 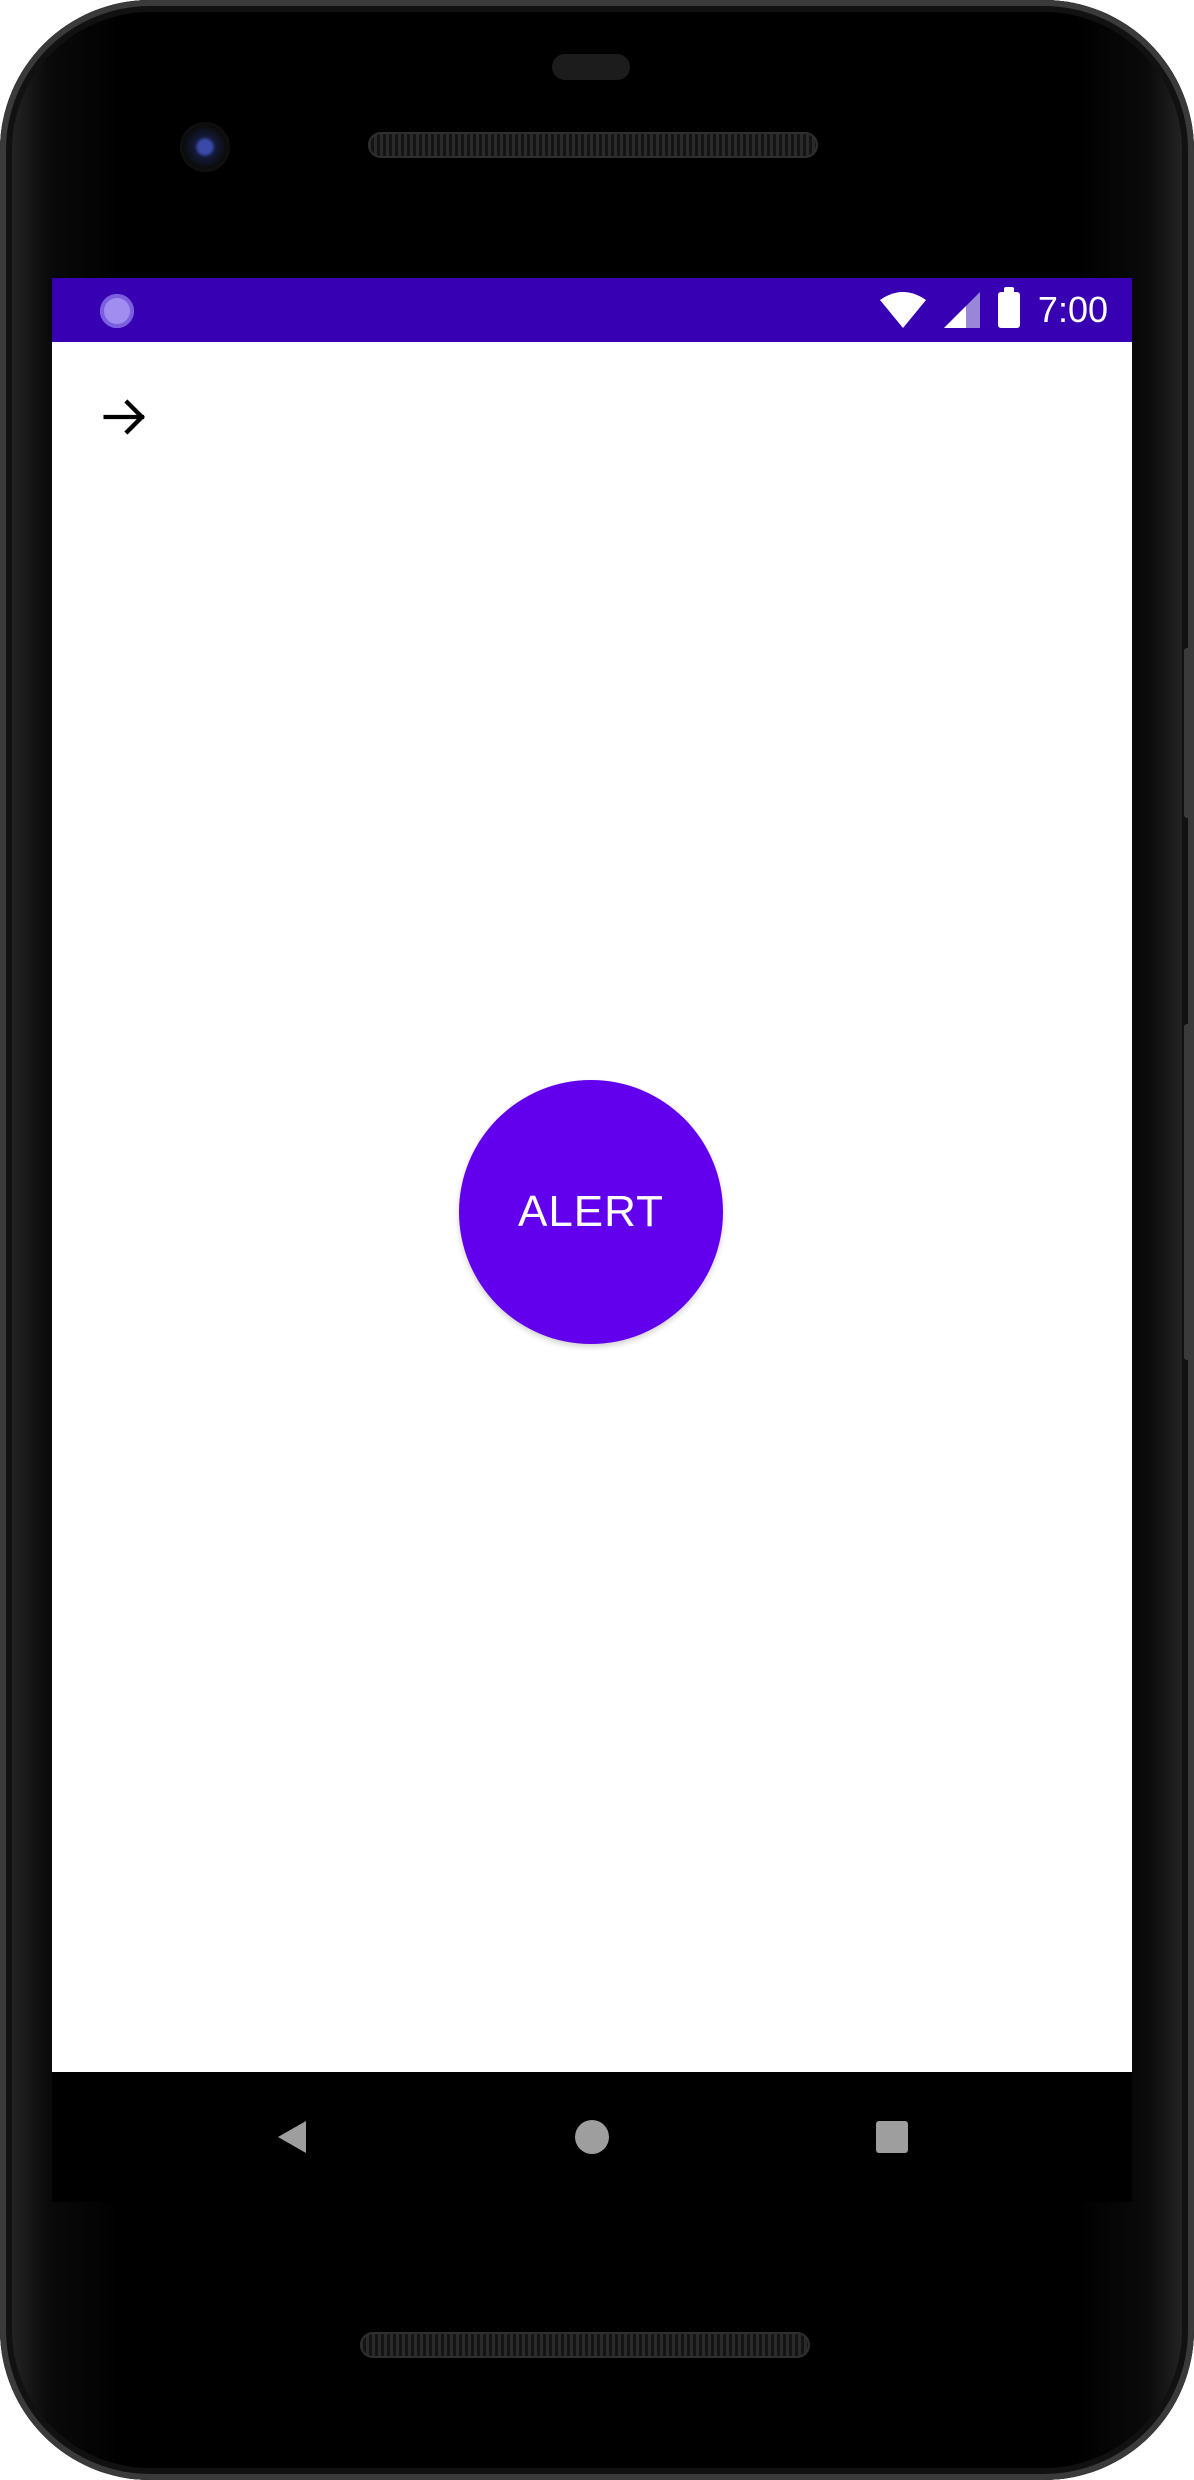 What do you see at coordinates (1008, 307) in the screenshot?
I see `battery-icon` at bounding box center [1008, 307].